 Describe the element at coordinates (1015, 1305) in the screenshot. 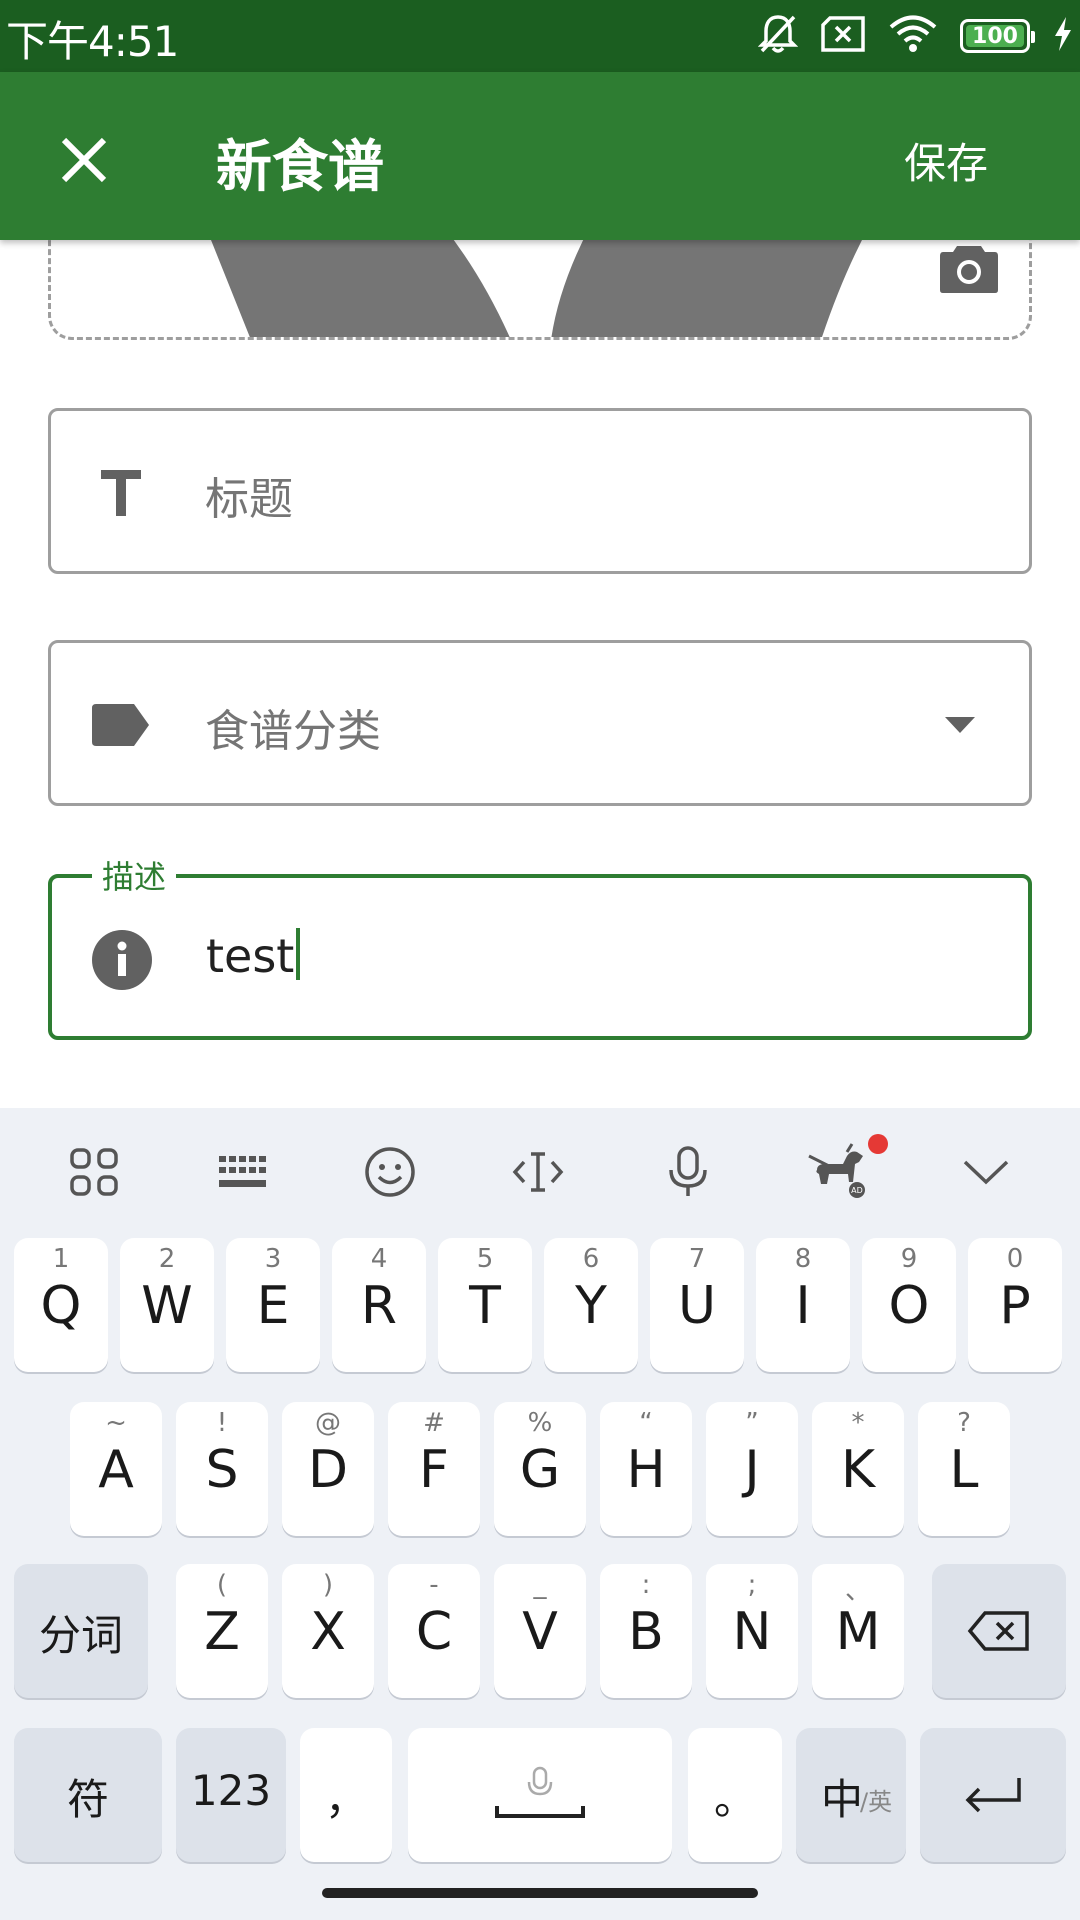

I see `key-p: 0P` at that location.